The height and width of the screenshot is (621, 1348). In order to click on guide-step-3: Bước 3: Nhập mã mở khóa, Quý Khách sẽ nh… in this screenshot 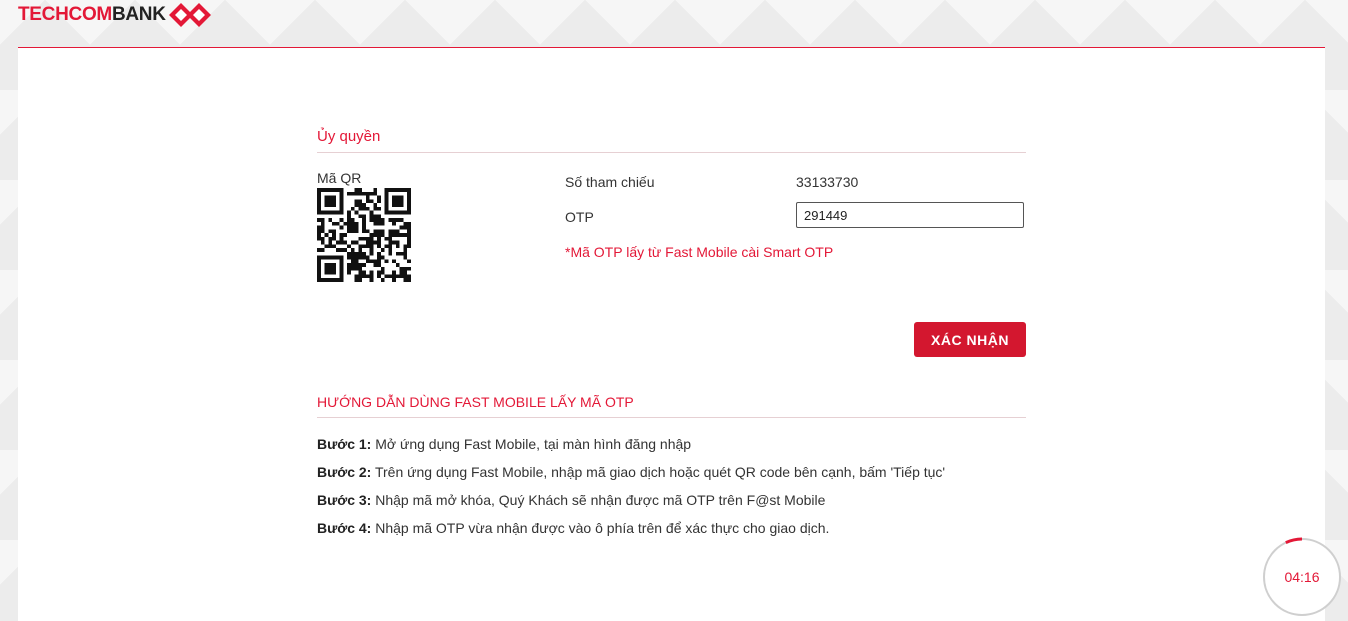, I will do `click(571, 500)`.